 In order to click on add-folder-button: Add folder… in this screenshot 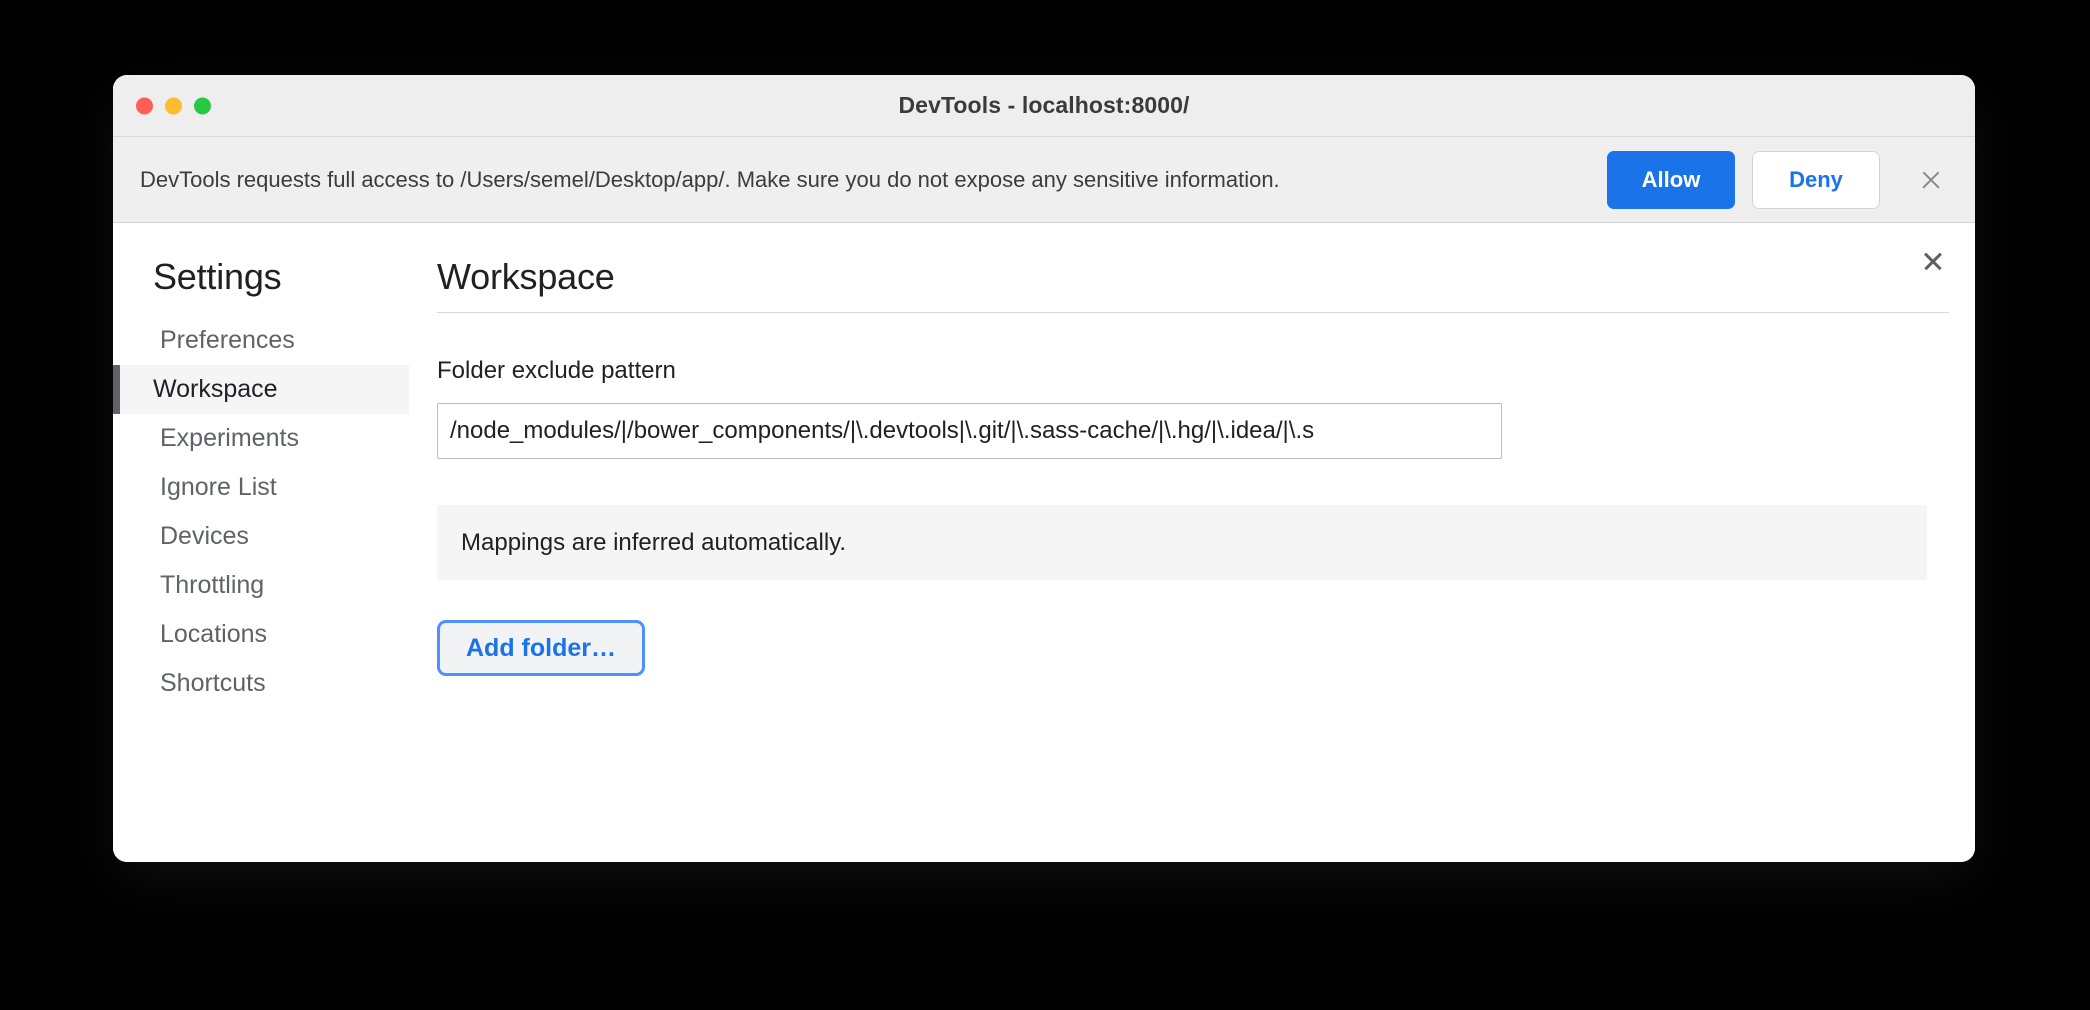, I will do `click(541, 648)`.